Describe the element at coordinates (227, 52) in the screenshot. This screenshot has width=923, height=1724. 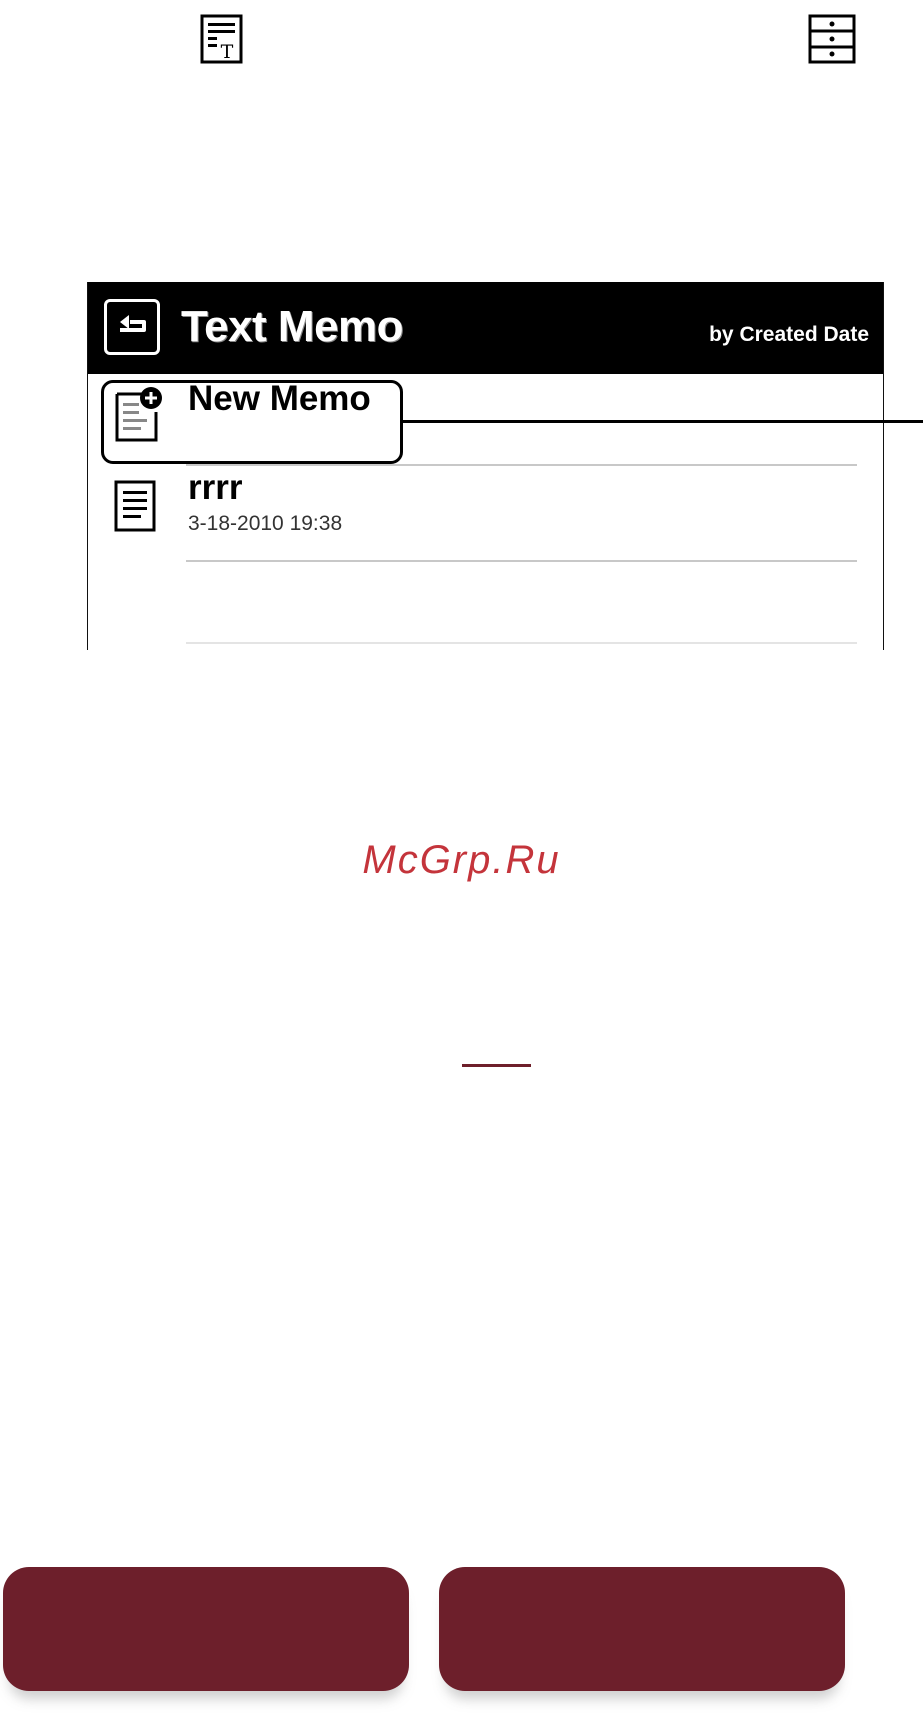
I see `svg-text: T` at that location.